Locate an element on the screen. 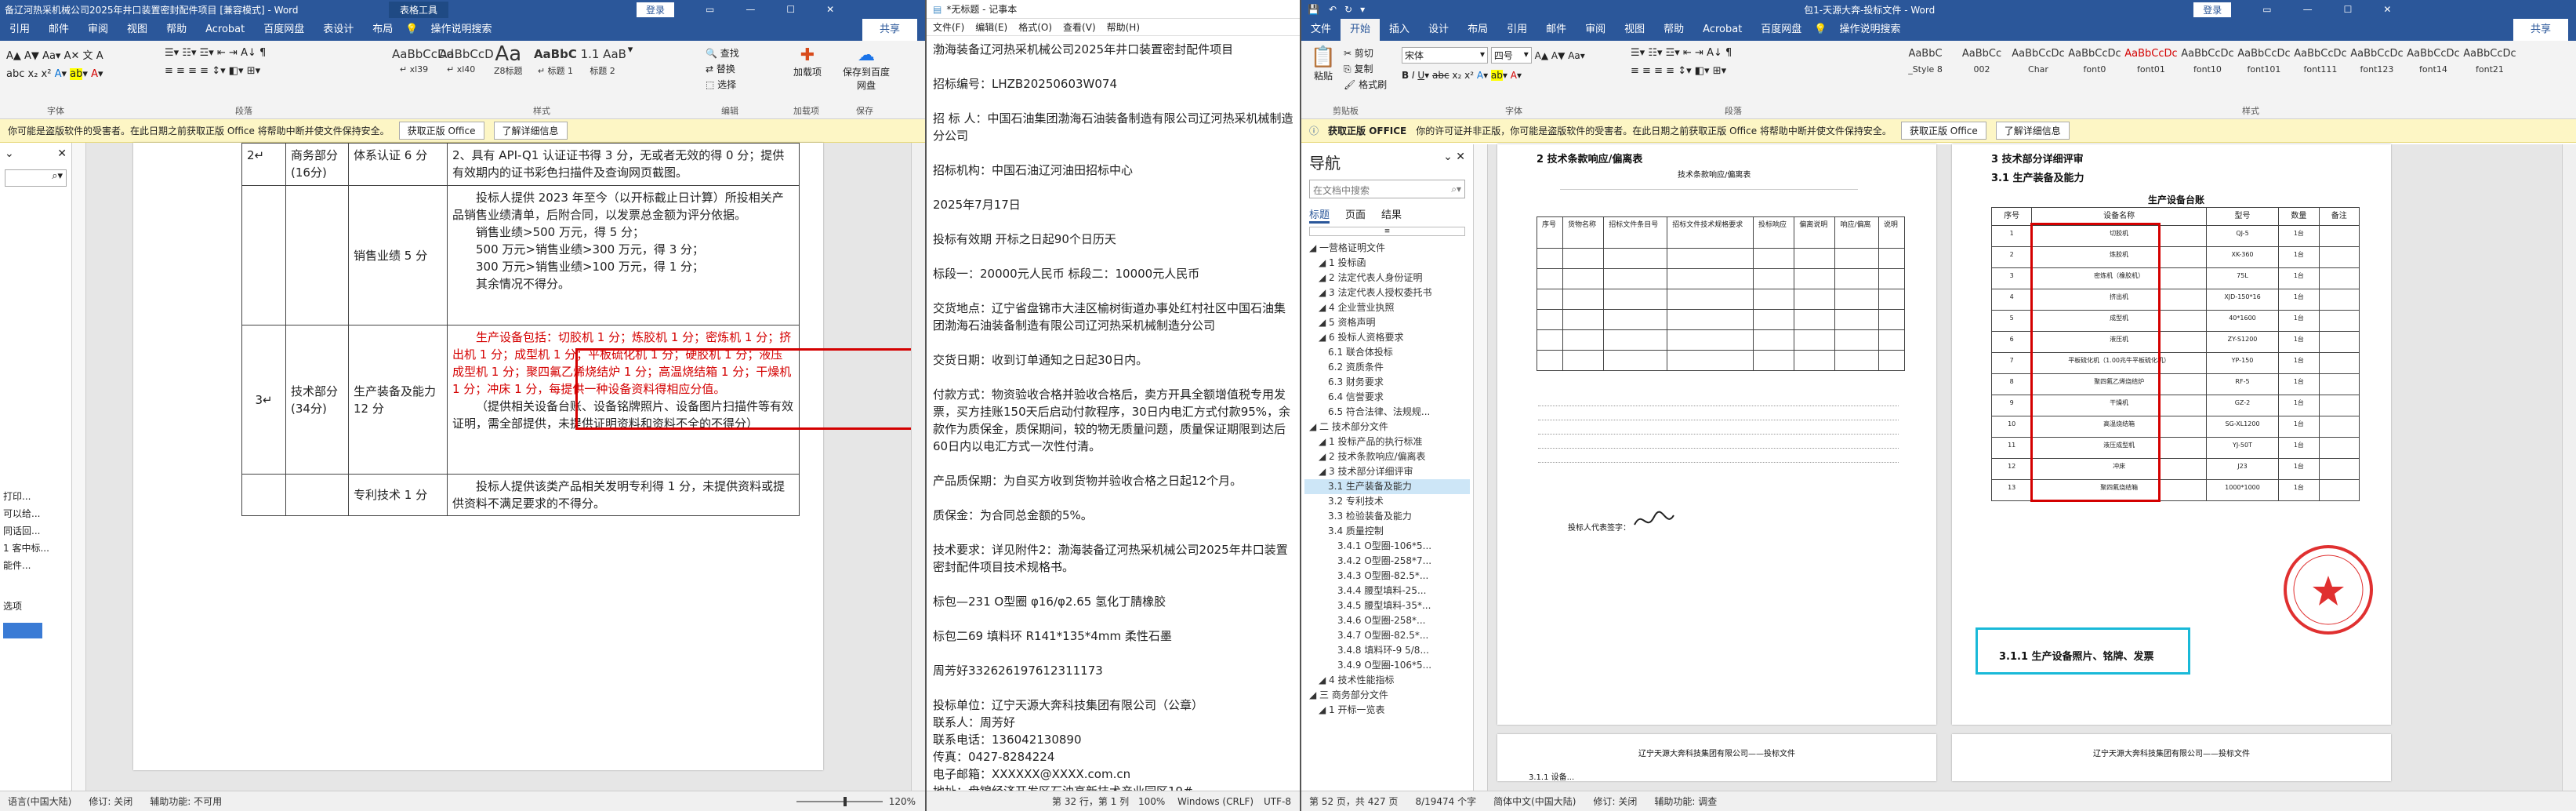 The width and height of the screenshot is (2576, 811). nav-heading-item: ◢ 三 商务部分文件 is located at coordinates (1387, 695).